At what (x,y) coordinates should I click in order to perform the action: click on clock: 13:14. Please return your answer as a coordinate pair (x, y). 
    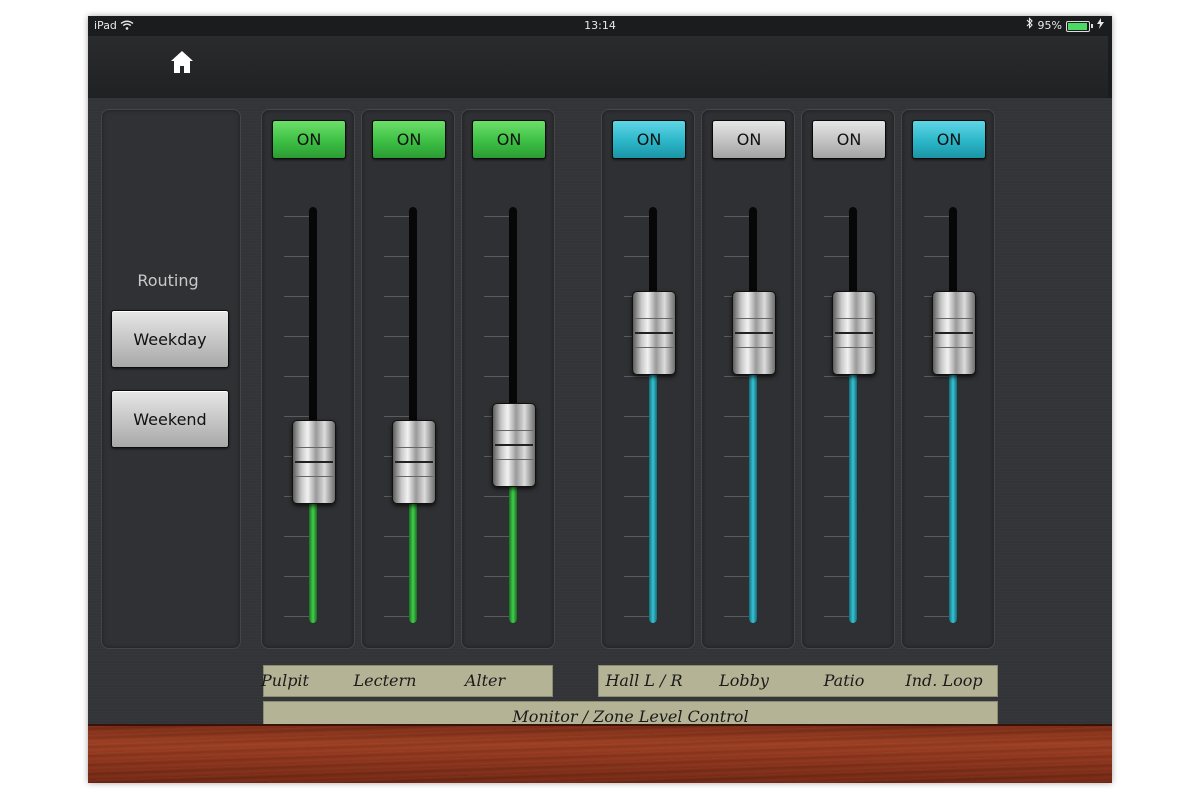
    Looking at the image, I should click on (600, 25).